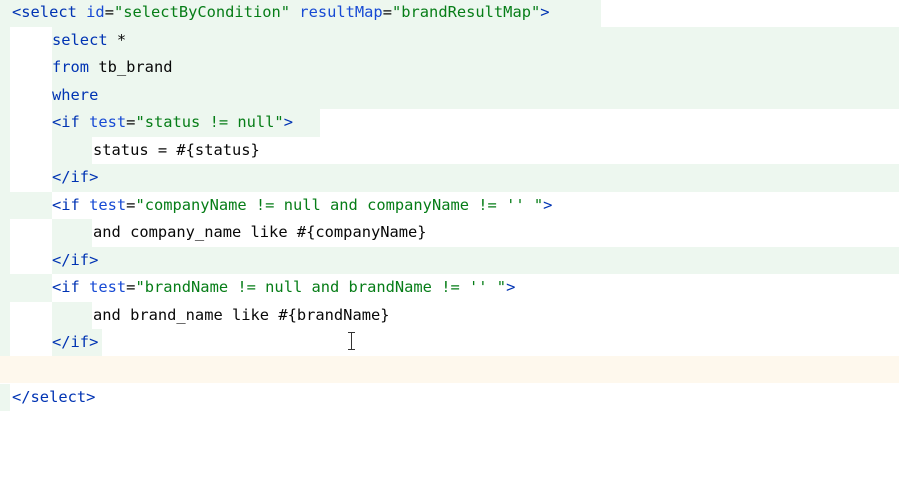 The height and width of the screenshot is (494, 899). What do you see at coordinates (466, 12) in the screenshot?
I see `code-token: "brandResultMap"` at bounding box center [466, 12].